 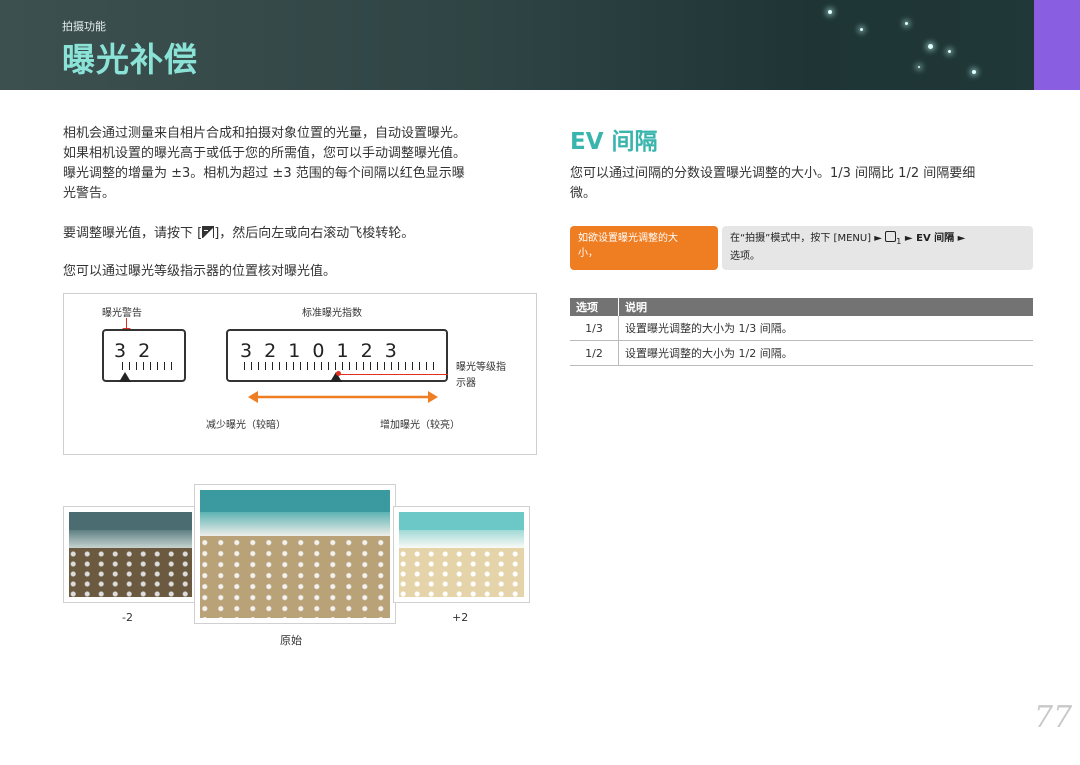 I want to click on section-label: 拍摄功能, so click(x=84, y=26).